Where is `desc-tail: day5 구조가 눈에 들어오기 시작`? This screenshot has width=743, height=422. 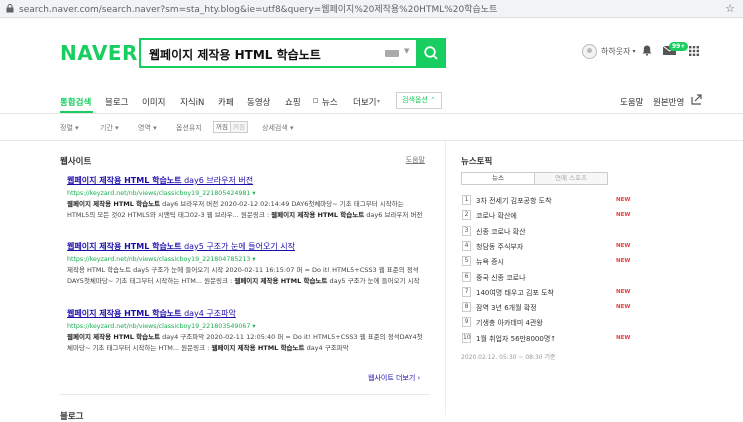 desc-tail: day5 구조가 눈에 들어오기 시작 is located at coordinates (373, 281).